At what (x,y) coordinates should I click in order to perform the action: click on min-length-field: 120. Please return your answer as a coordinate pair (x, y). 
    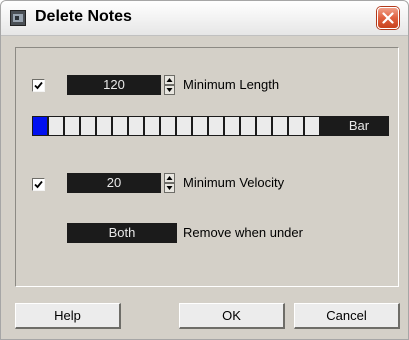
    Looking at the image, I should click on (114, 85).